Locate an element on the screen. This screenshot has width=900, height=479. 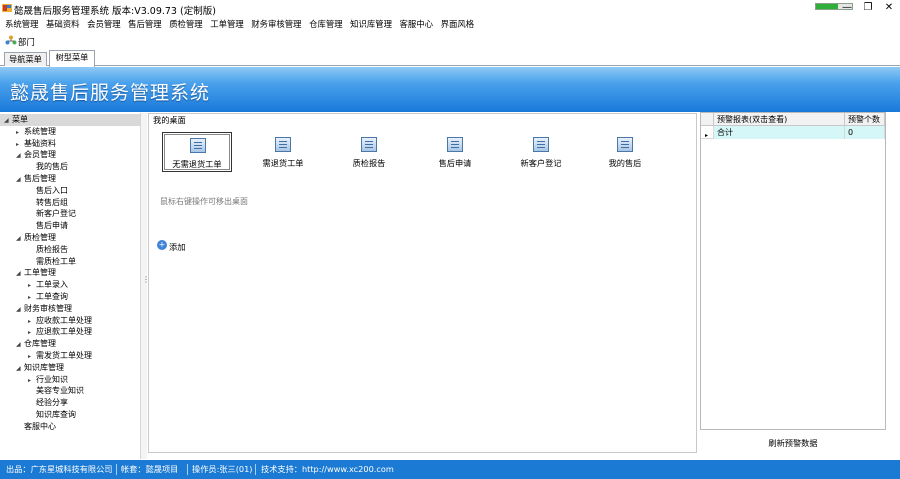
tab-tree-menu: 树型菜单 is located at coordinates (72, 58).